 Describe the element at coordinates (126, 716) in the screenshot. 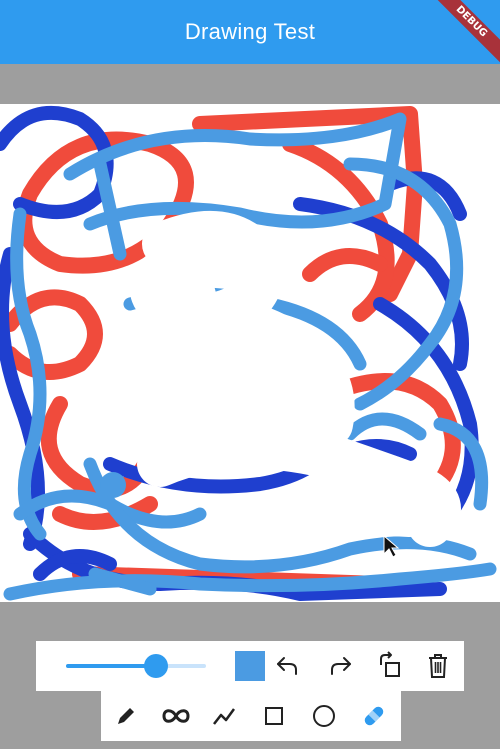

I see `pencil-icon` at that location.